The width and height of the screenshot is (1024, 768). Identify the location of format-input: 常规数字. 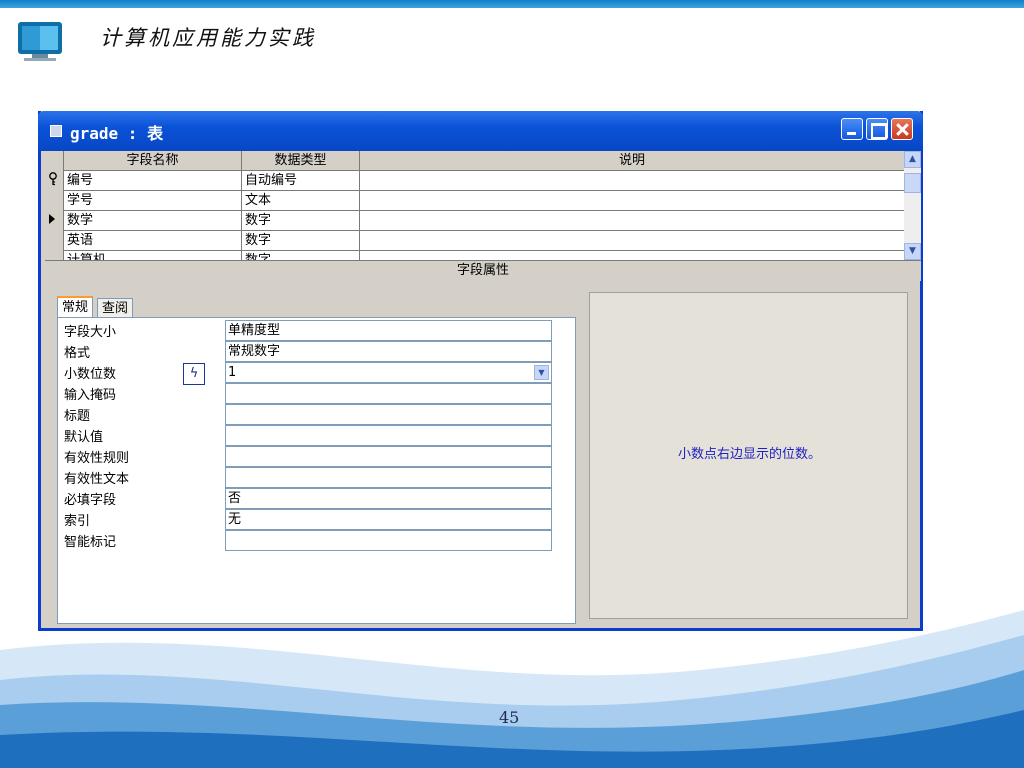
(388, 351).